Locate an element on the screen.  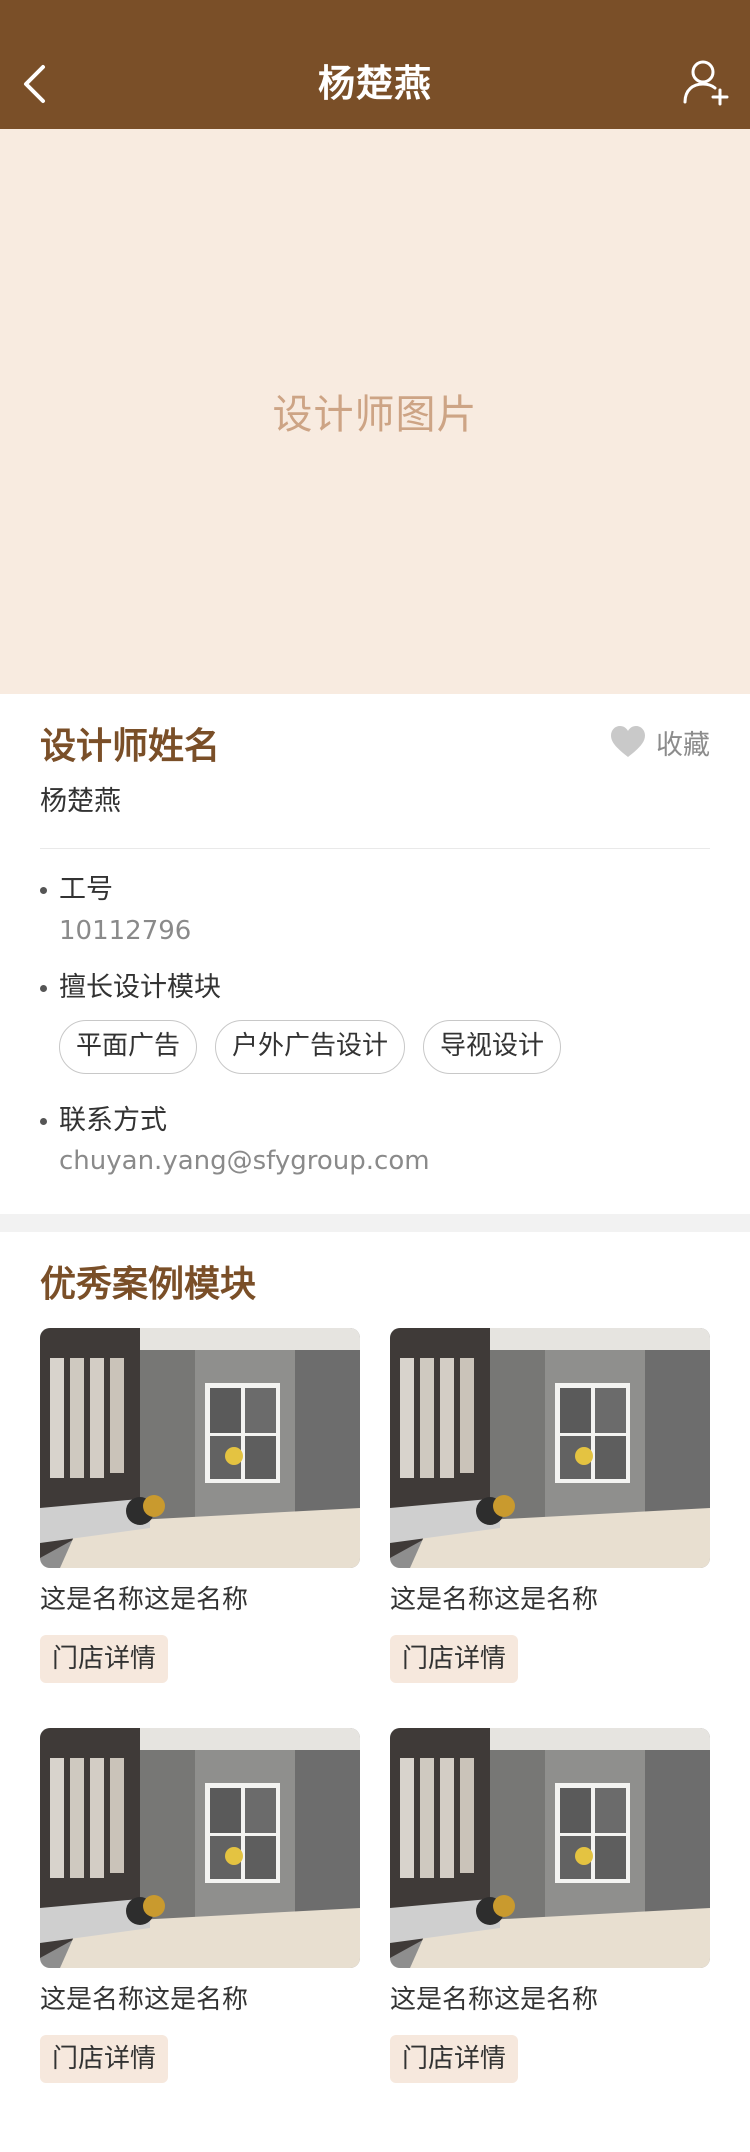
skill-tag: 平面广告 is located at coordinates (128, 1047).